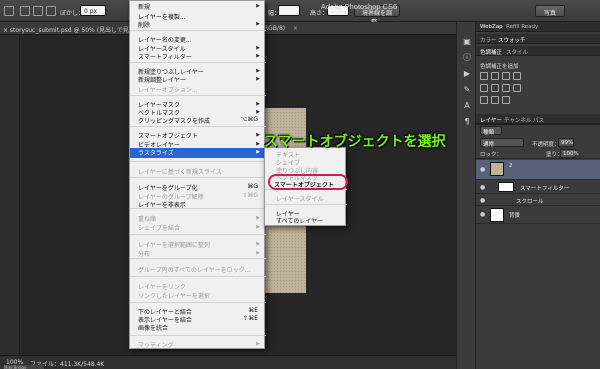  Describe the element at coordinates (550, 11) in the screenshot. I see `workspace-button: 写真` at that location.